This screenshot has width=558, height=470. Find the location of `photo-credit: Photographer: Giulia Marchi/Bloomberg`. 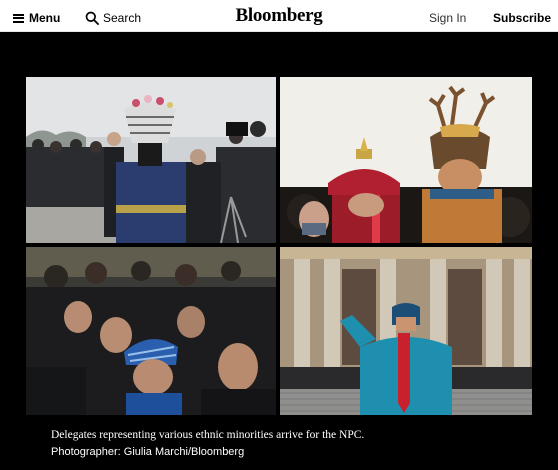

photo-credit: Photographer: Giulia Marchi/Bloomberg is located at coordinates (148, 452).